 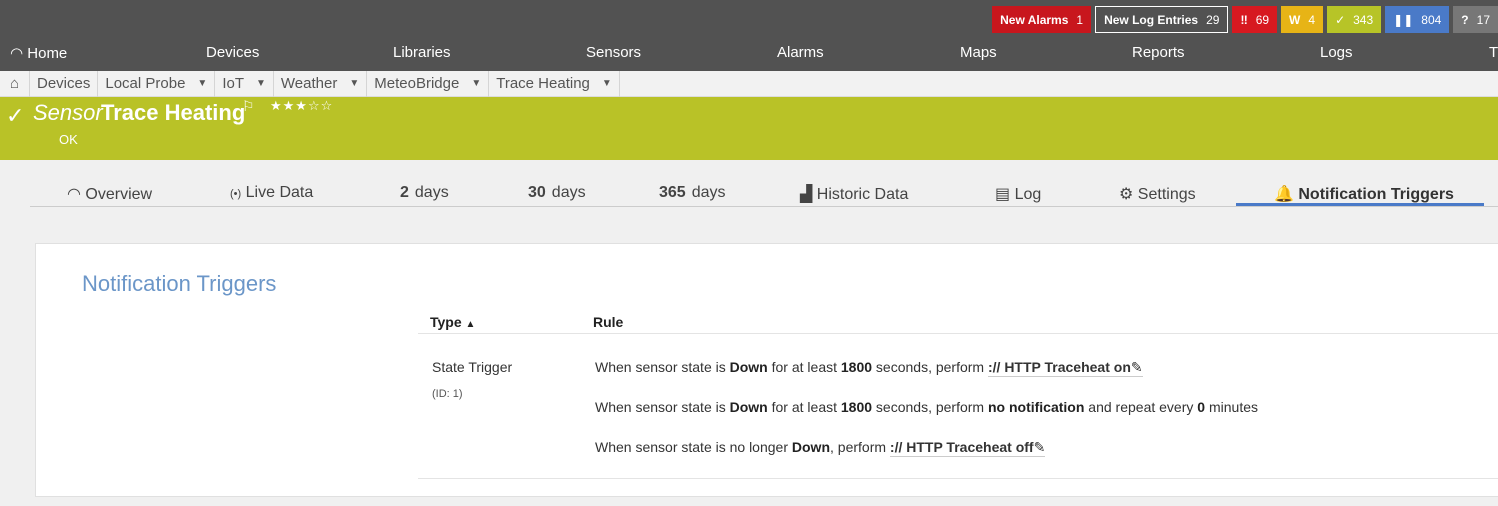 What do you see at coordinates (608, 322) in the screenshot?
I see `column-header-rule: Rule` at bounding box center [608, 322].